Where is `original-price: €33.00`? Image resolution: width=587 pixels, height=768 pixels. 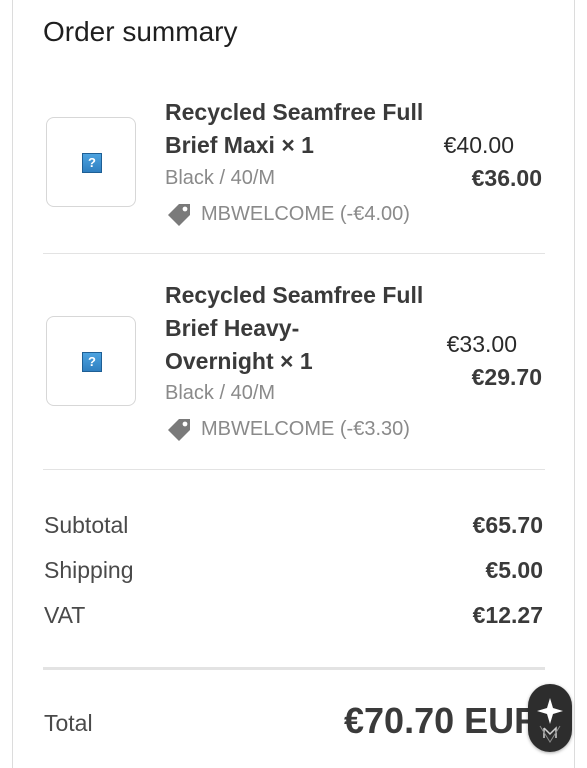
original-price: €33.00 is located at coordinates (481, 344).